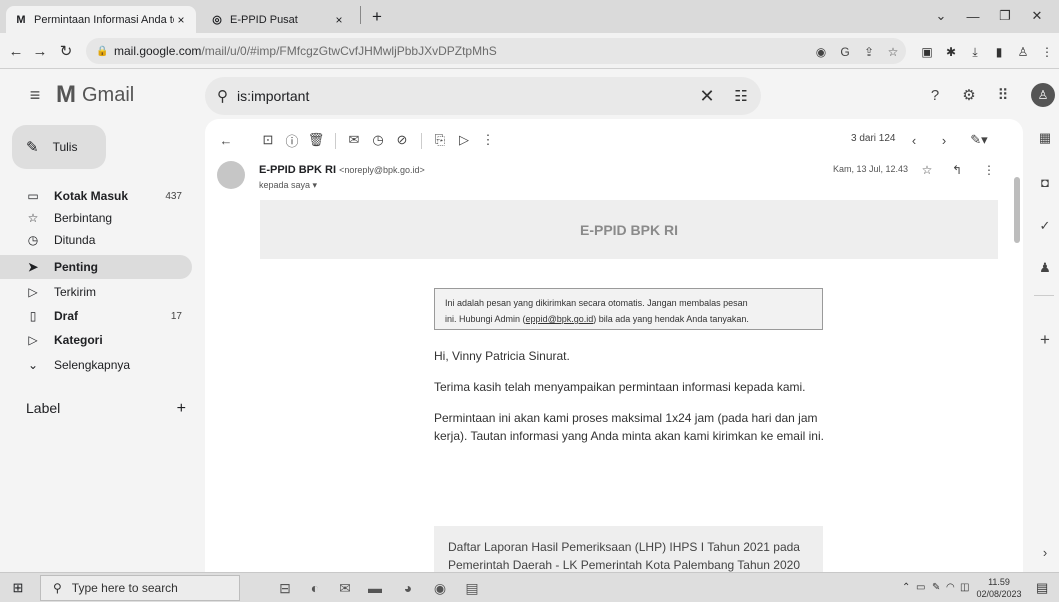 The height and width of the screenshot is (602, 1059). Describe the element at coordinates (440, 140) in the screenshot. I see `move-to-icon: ⎘` at that location.